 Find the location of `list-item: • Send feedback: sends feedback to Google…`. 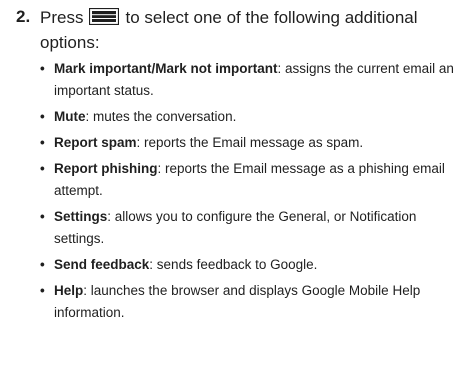

list-item: • Send feedback: sends feedback to Google… is located at coordinates (250, 265).